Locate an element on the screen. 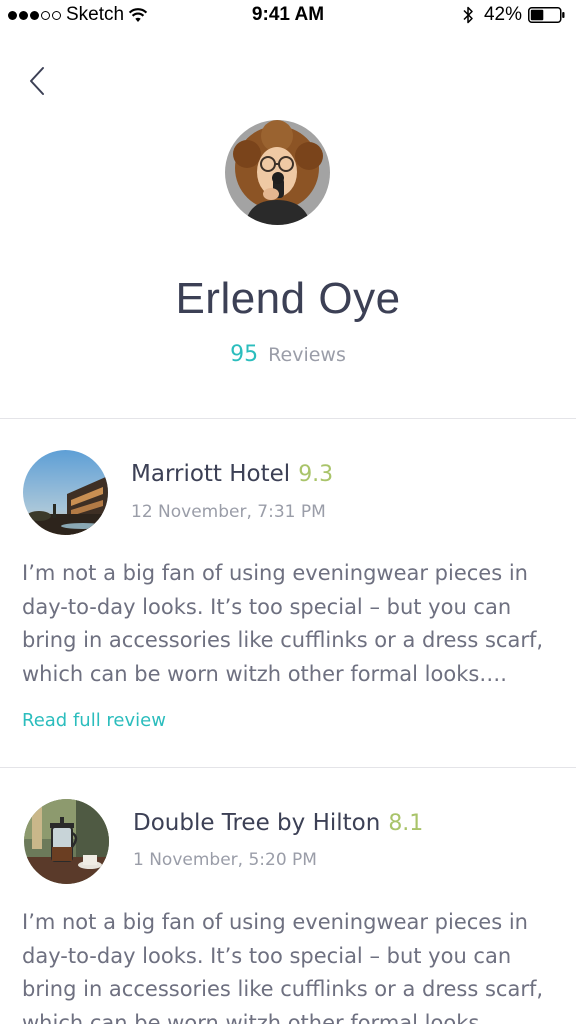 The image size is (576, 1024). bluetooth-icon is located at coordinates (468, 15).